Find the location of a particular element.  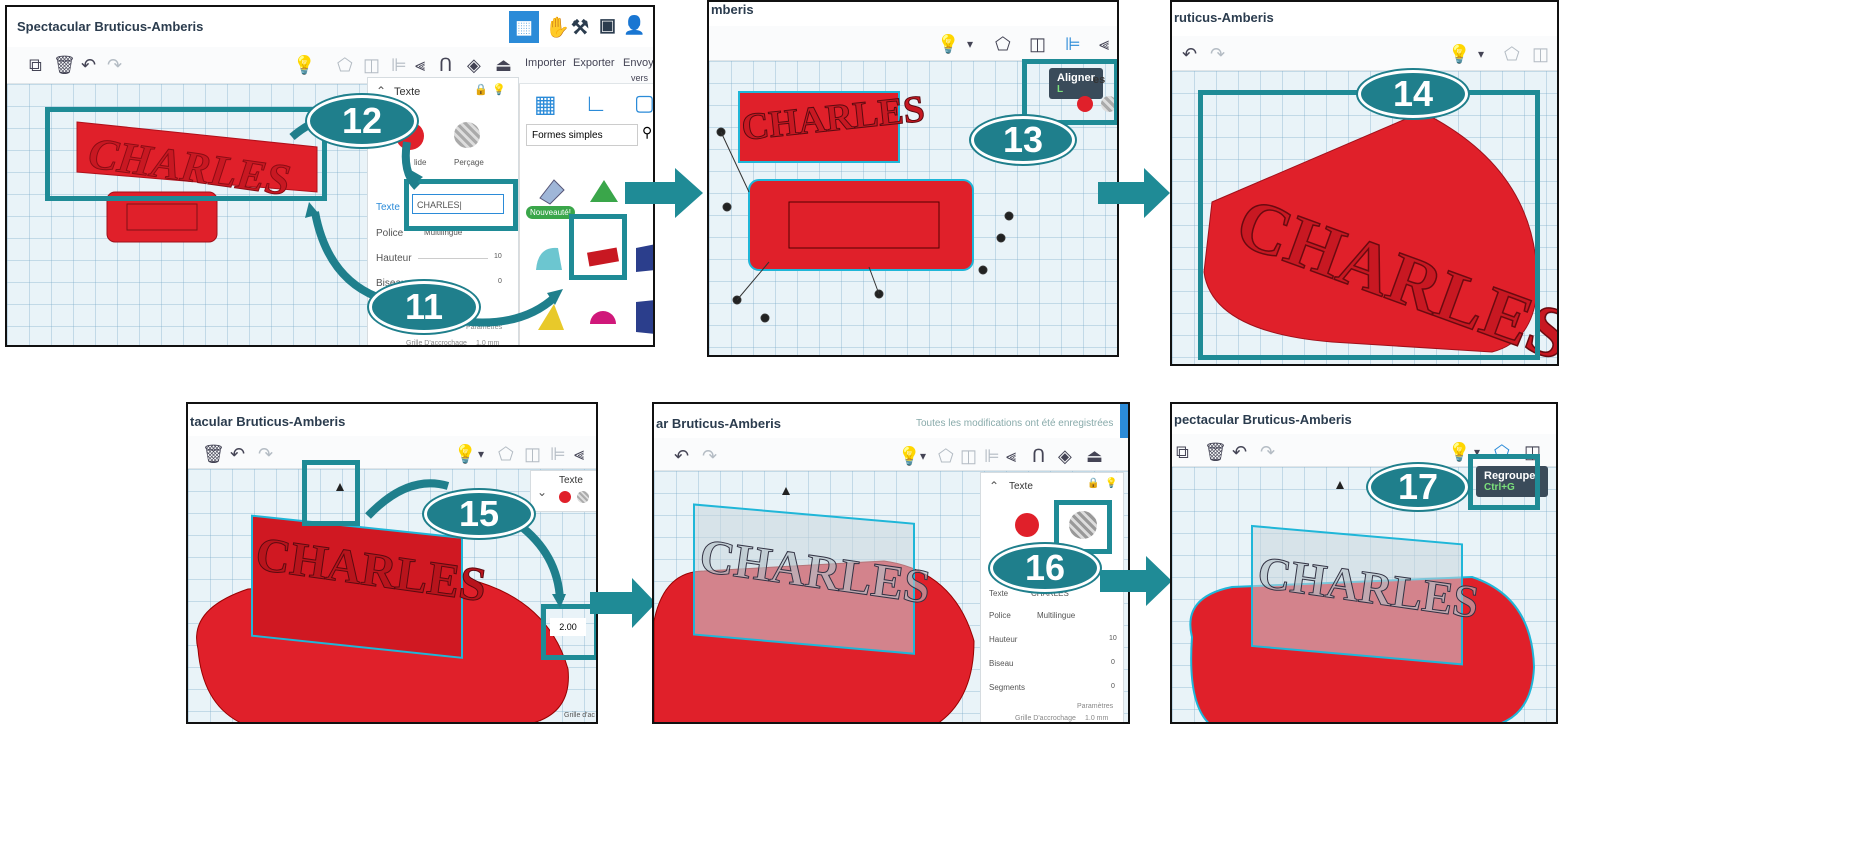

height-label: Hauteur is located at coordinates (1003, 639).